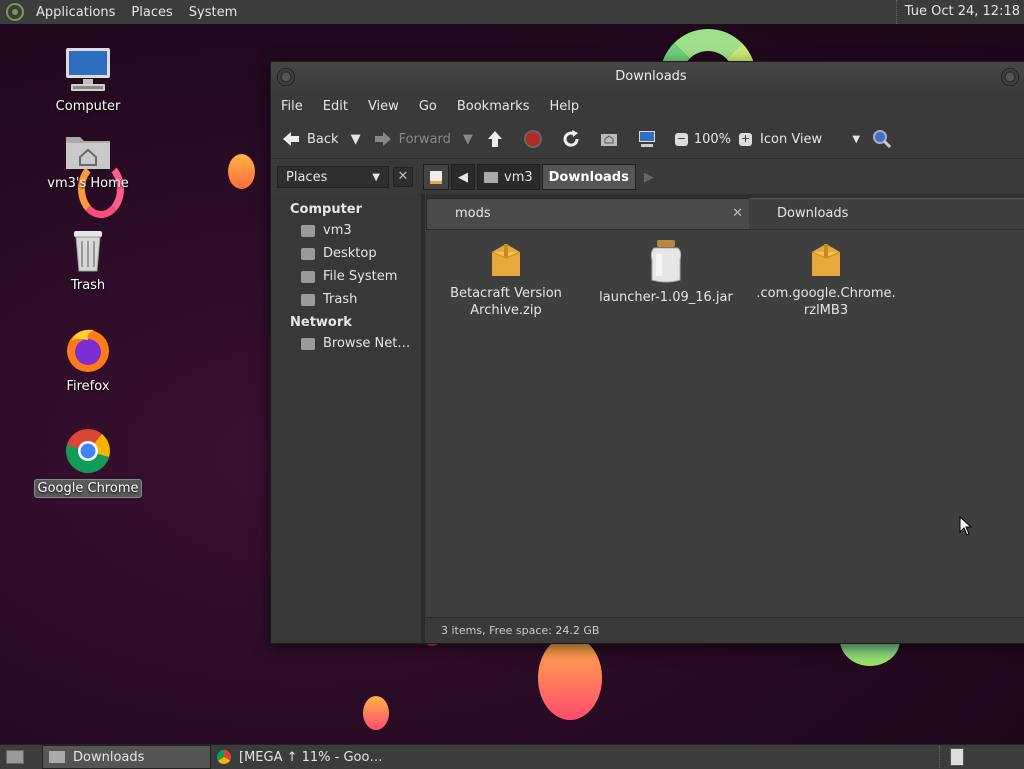 The width and height of the screenshot is (1024, 769). What do you see at coordinates (882, 139) in the screenshot?
I see `search-icon` at bounding box center [882, 139].